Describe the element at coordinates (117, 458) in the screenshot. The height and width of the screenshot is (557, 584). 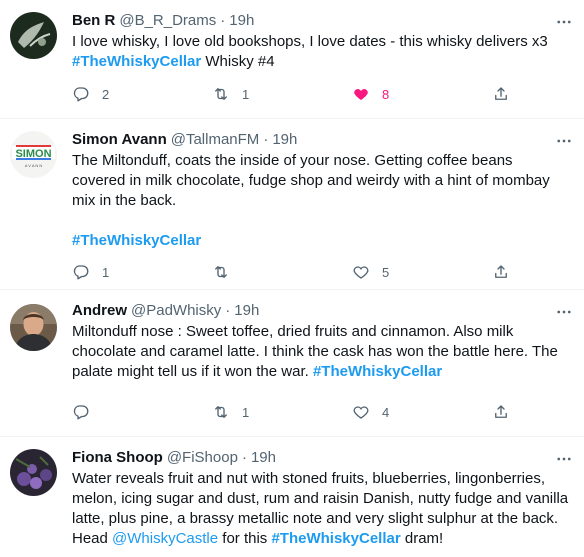
I see `display-name: Fiona Shoop` at that location.